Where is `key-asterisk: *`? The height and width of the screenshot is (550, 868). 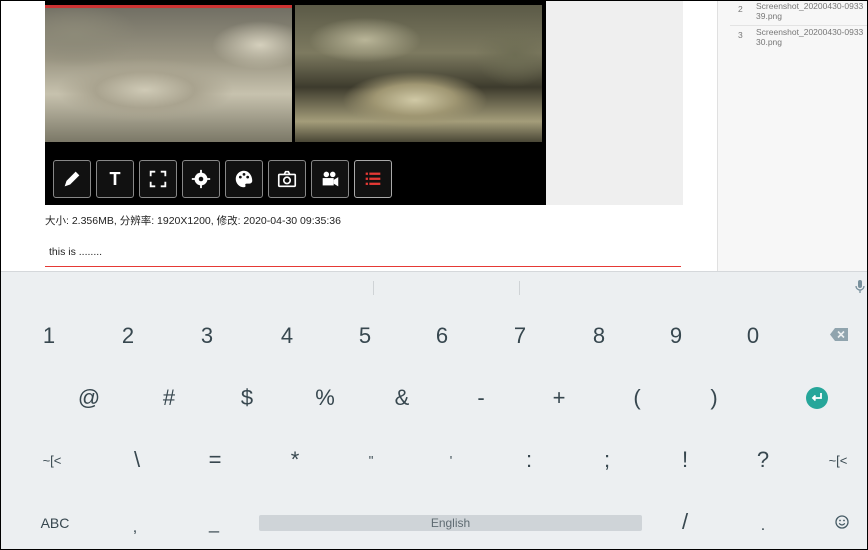 key-asterisk: * is located at coordinates (295, 460).